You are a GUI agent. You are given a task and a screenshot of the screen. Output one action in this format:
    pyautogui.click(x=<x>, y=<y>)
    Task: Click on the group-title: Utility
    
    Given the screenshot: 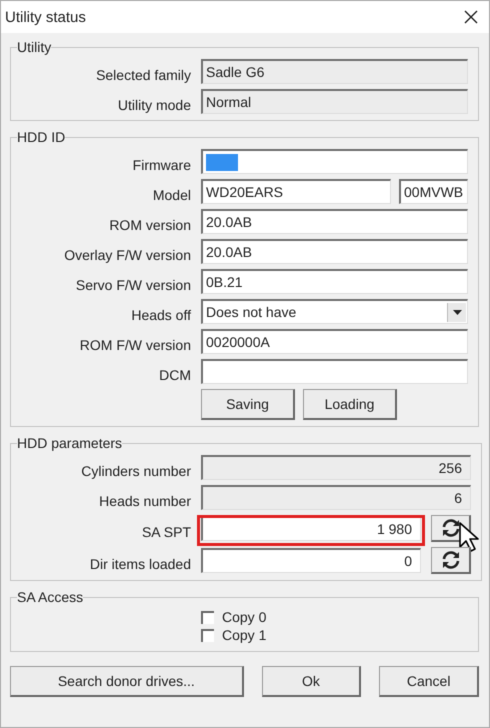 What is the action you would take?
    pyautogui.click(x=34, y=47)
    